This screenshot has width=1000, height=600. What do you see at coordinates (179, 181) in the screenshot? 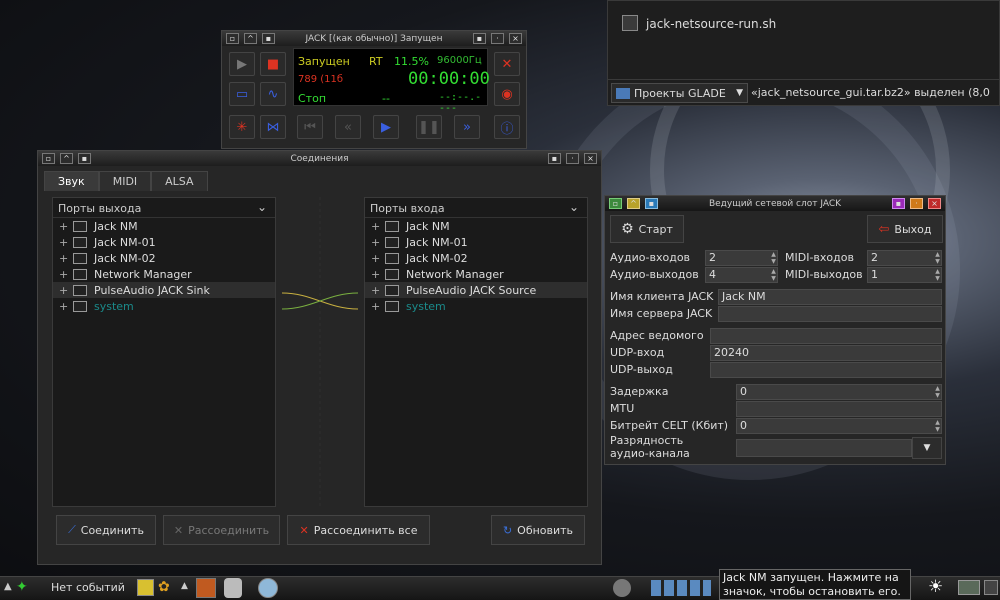
I see `tab-alsa: ALSA` at bounding box center [179, 181].